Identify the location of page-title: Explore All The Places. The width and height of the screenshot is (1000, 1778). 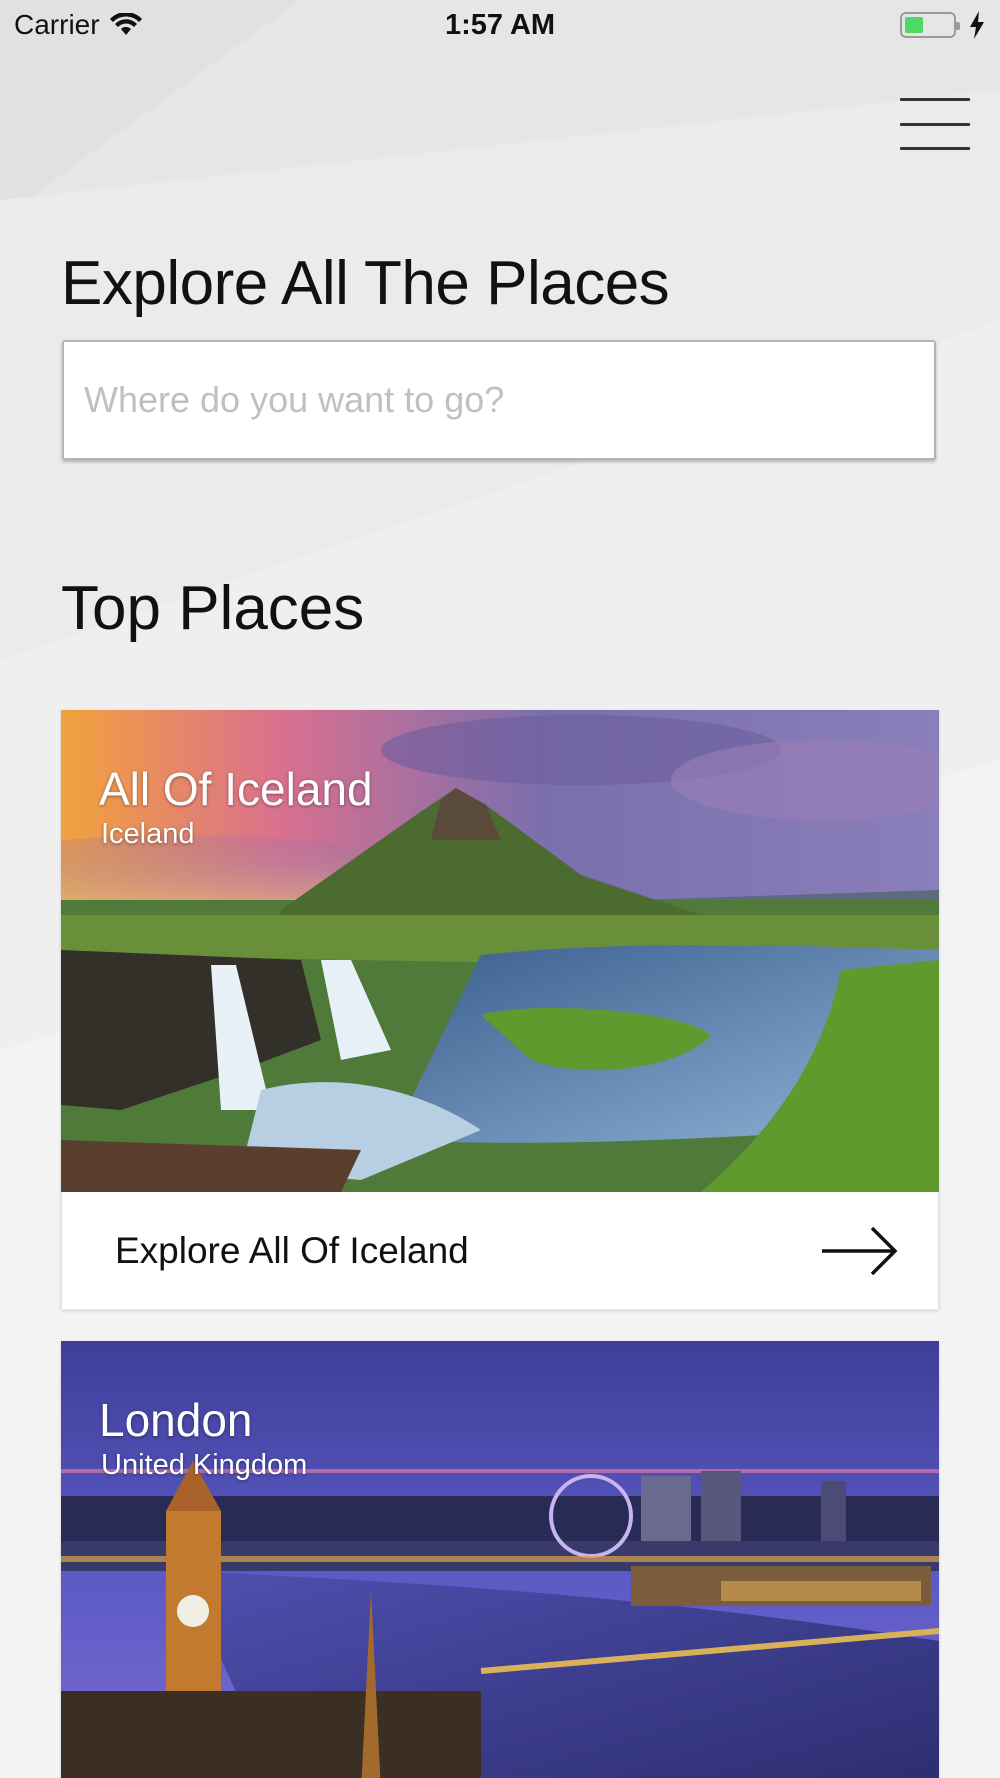
(365, 283).